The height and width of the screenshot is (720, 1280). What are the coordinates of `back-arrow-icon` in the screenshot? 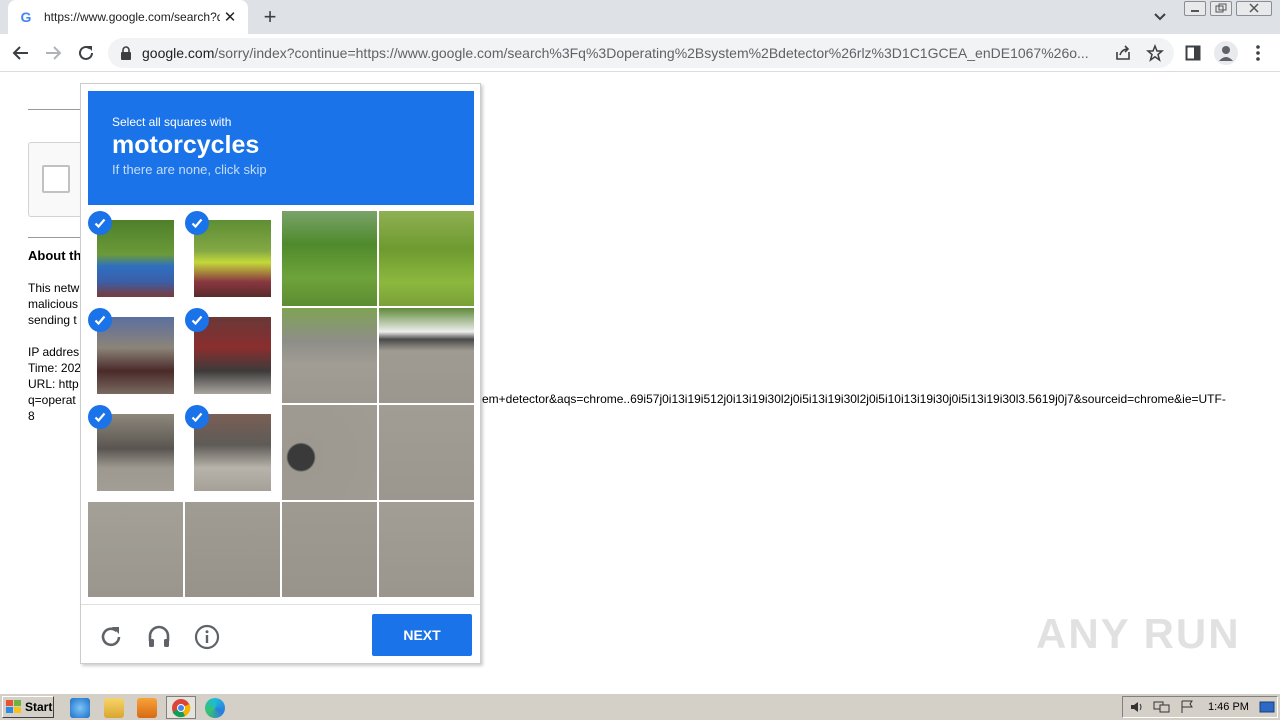 It's located at (20, 53).